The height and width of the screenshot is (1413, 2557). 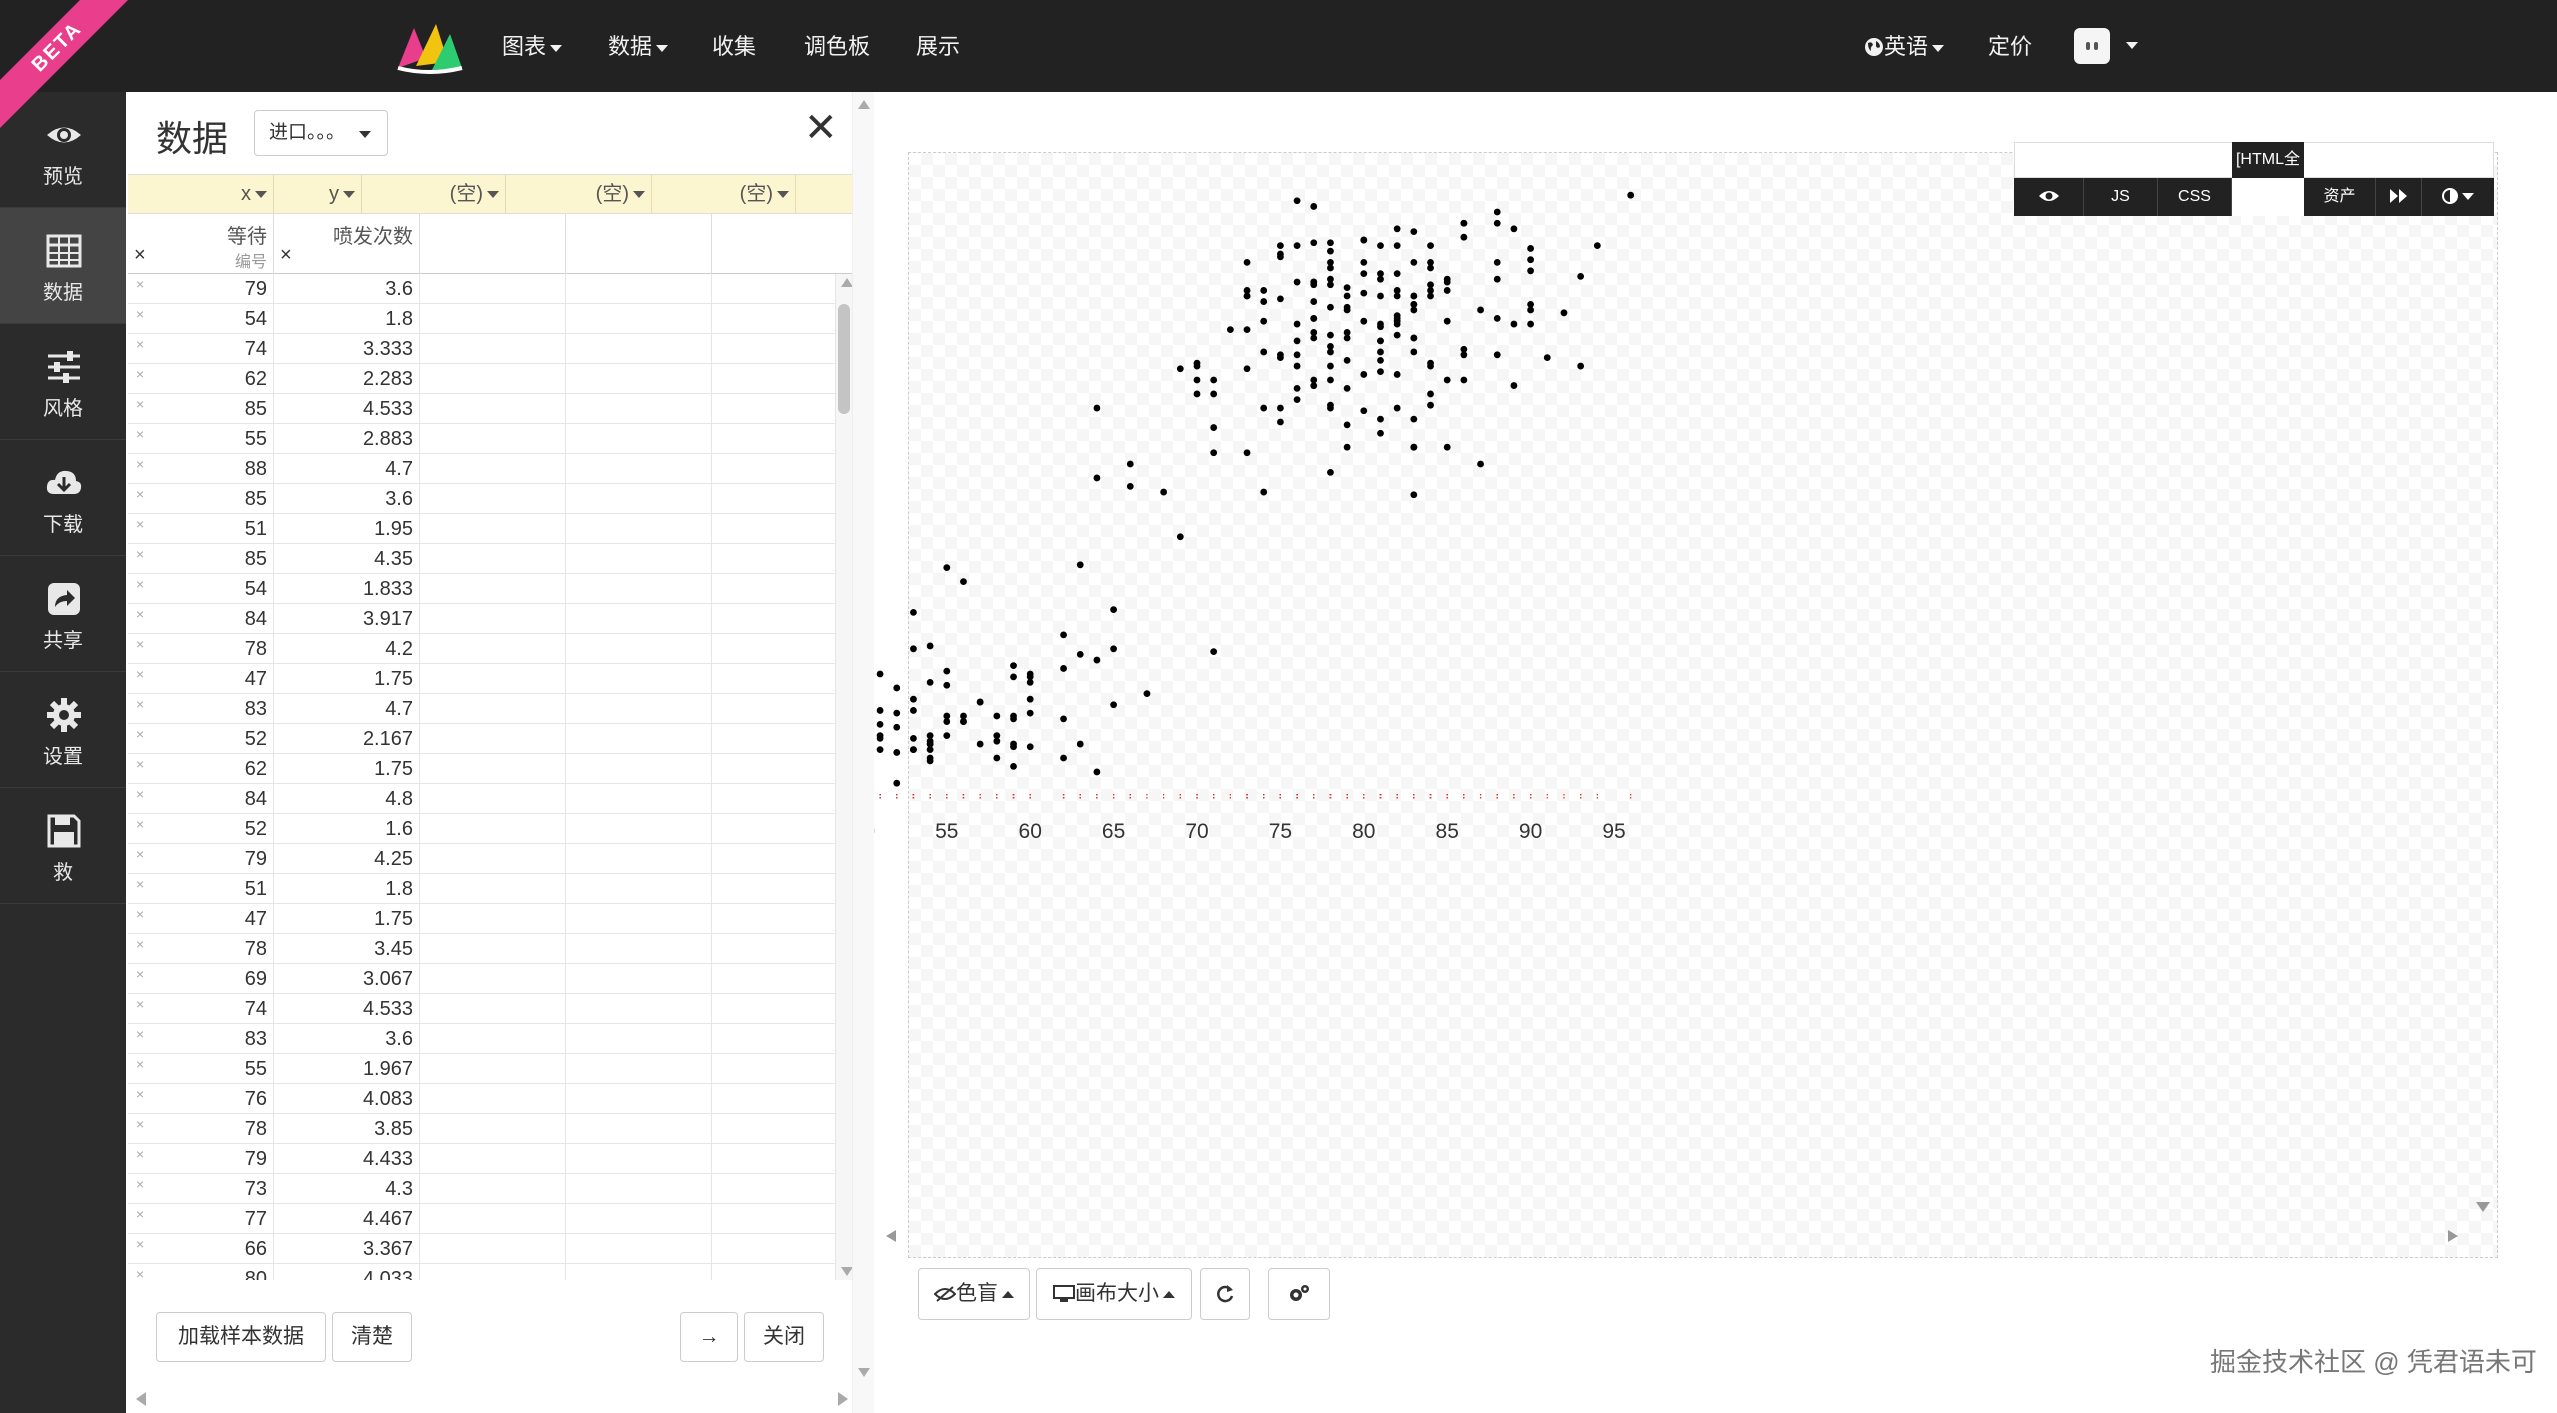 I want to click on table-cell: 1.6, so click(x=347, y=828).